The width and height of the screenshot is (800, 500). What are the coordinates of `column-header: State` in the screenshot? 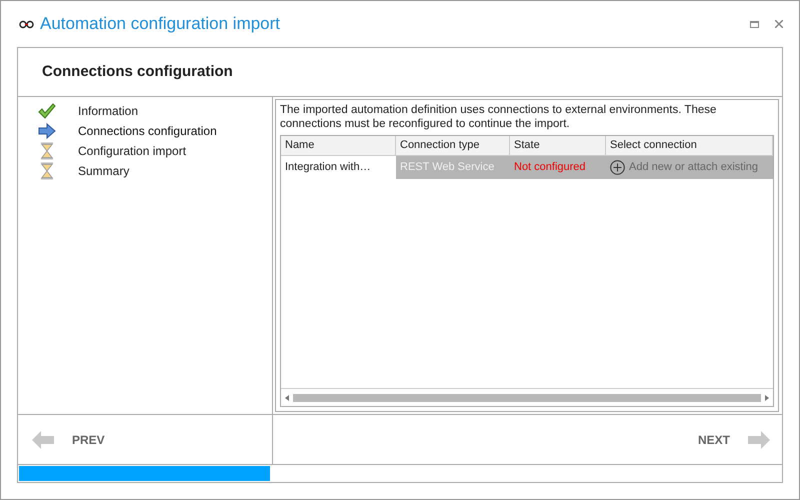 It's located at (558, 145).